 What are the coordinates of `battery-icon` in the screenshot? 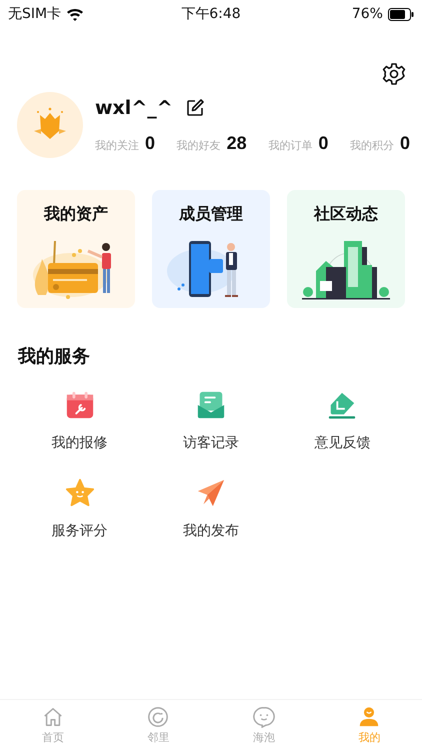 It's located at (401, 14).